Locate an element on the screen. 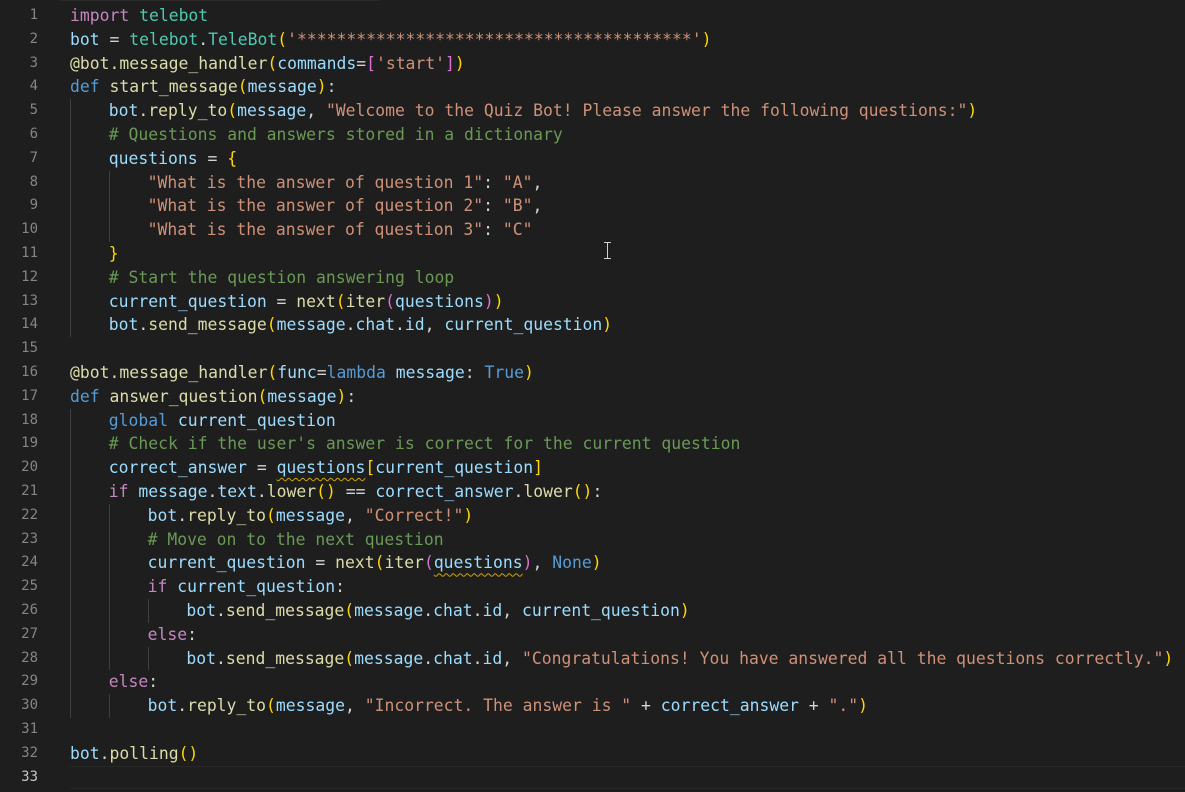  code-text: global current_question is located at coordinates (222, 421).